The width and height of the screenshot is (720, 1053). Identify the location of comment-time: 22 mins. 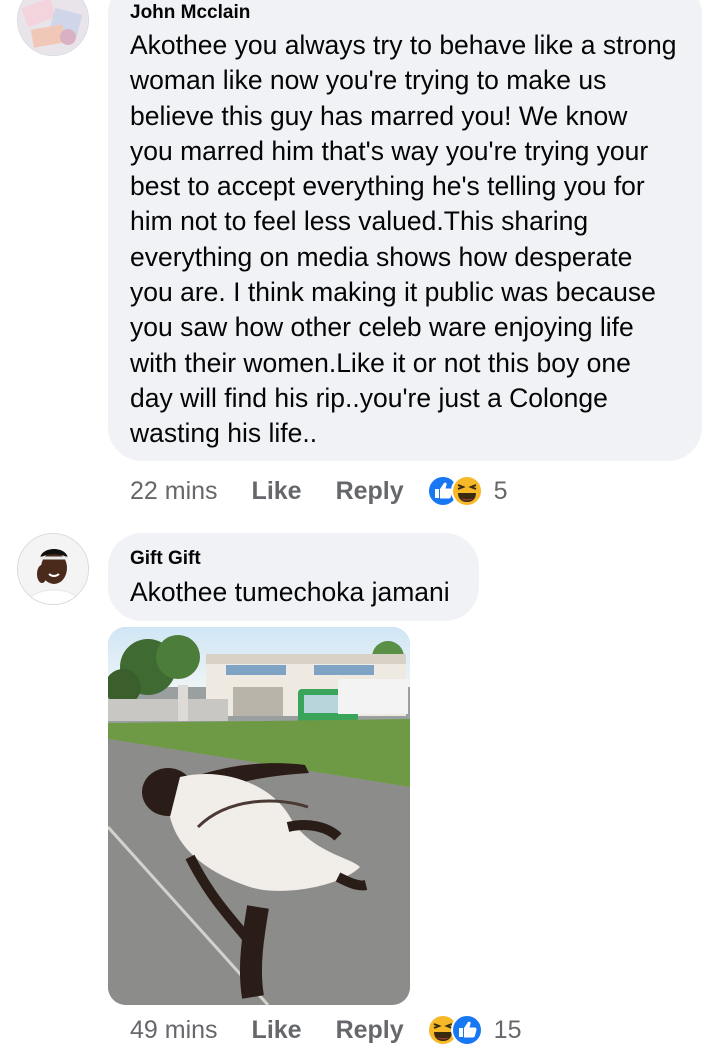
(174, 491).